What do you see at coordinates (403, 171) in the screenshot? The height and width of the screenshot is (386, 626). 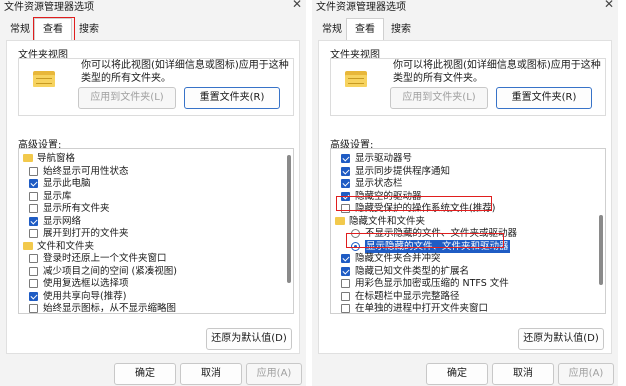 I see `option-label: 显示同步提供程序通知` at bounding box center [403, 171].